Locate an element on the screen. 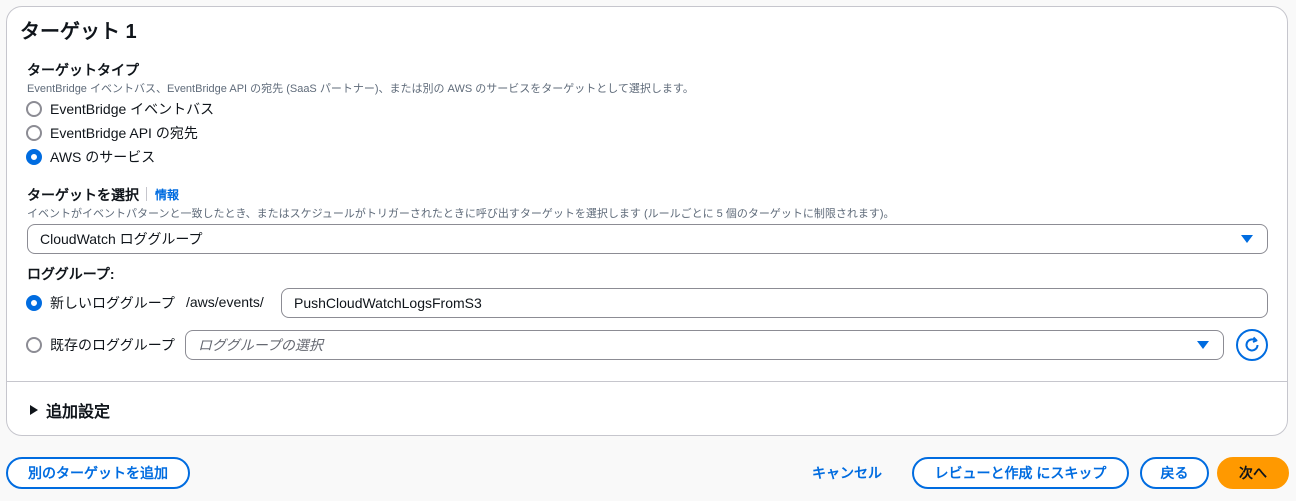 The height and width of the screenshot is (501, 1296). log-group-label: ロググループ: is located at coordinates (71, 274).